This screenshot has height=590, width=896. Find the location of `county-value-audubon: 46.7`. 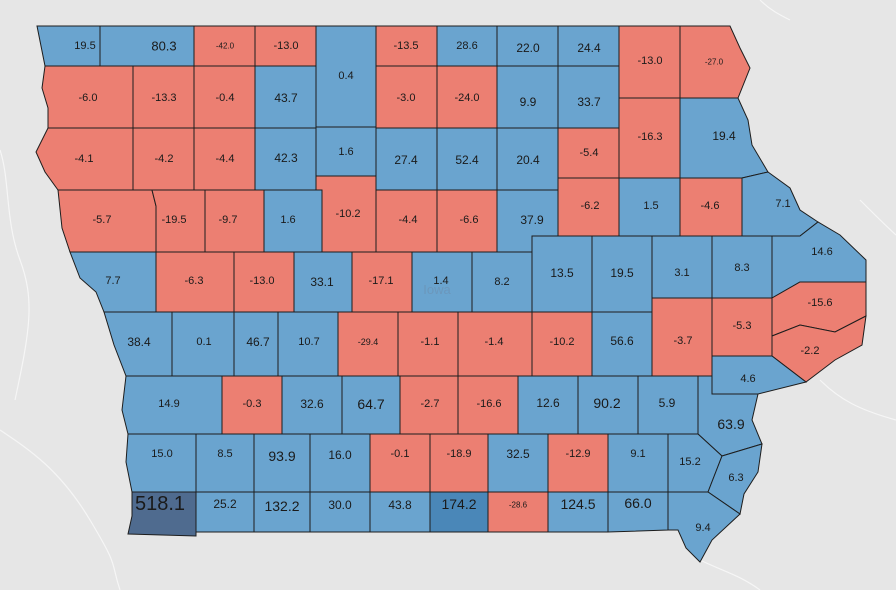

county-value-audubon: 46.7 is located at coordinates (258, 342).